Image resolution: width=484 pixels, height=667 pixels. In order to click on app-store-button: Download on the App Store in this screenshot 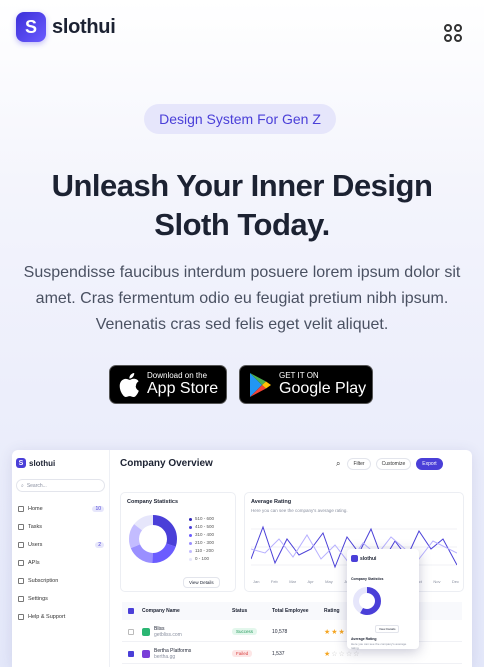, I will do `click(168, 384)`.